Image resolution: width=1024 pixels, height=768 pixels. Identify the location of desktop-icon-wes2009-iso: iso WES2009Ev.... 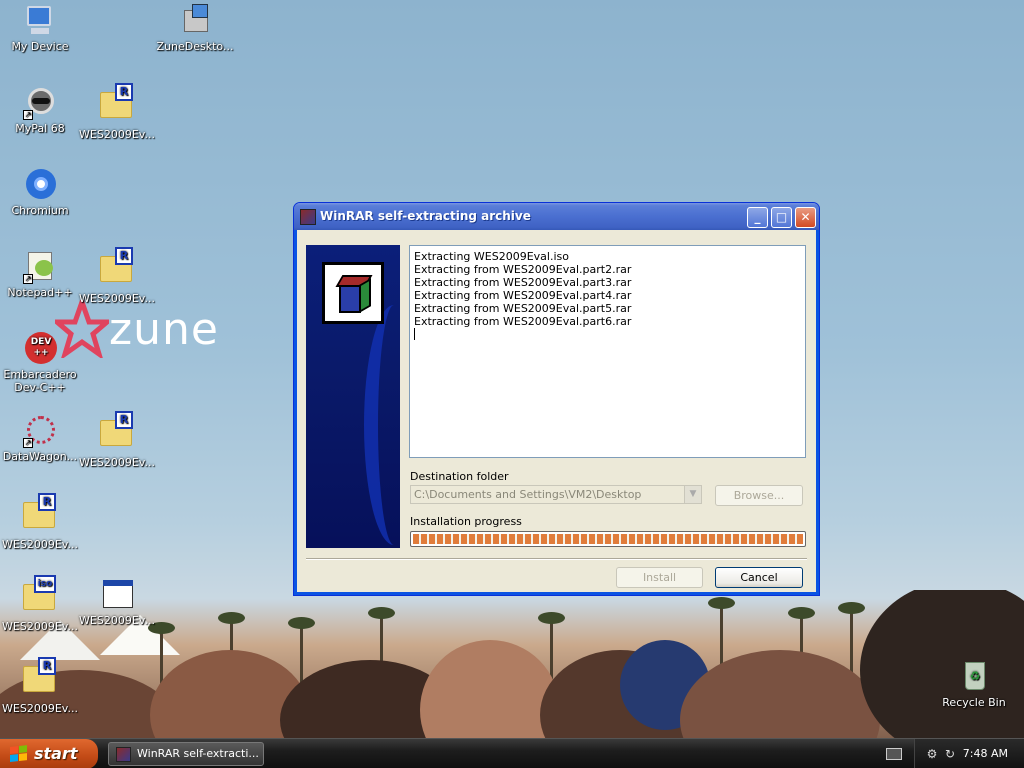
(40, 604).